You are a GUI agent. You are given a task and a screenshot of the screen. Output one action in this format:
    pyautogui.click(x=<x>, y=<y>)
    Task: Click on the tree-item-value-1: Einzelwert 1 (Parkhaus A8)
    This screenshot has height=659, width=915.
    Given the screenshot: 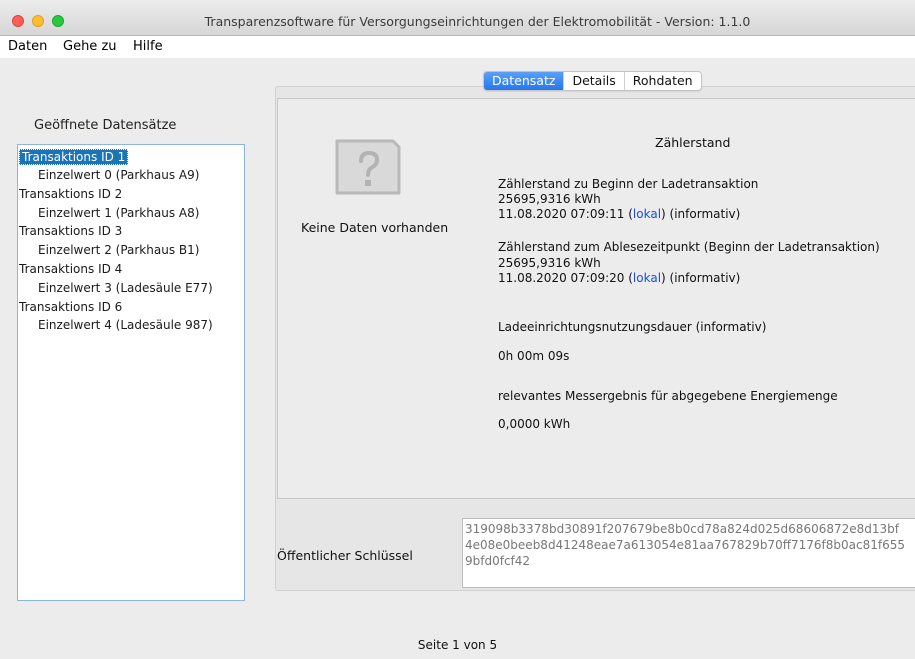 What is the action you would take?
    pyautogui.click(x=118, y=213)
    